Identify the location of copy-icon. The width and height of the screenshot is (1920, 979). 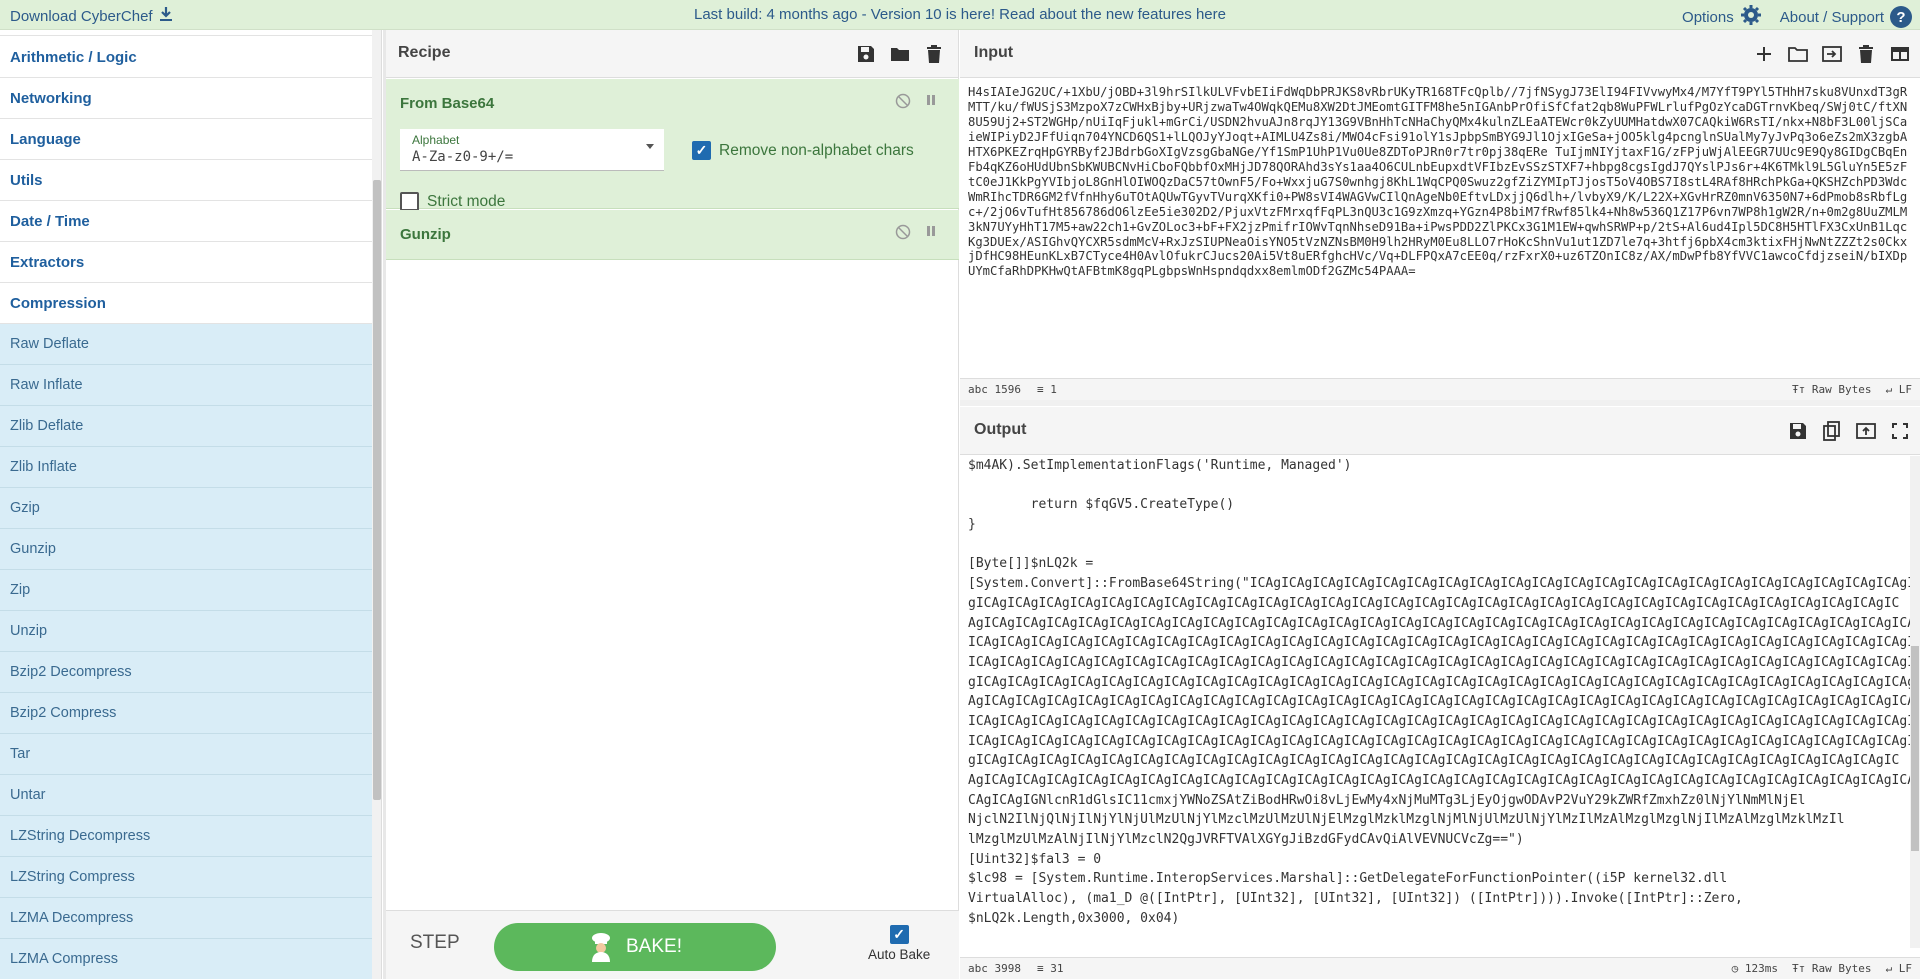
(1832, 431).